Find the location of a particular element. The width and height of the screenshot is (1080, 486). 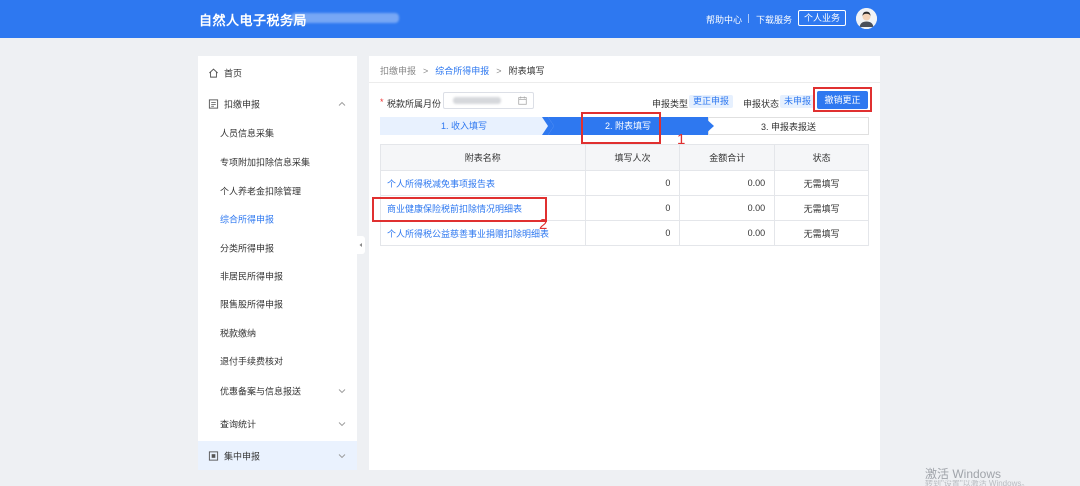

top-header: 自然人电子税务局 帮助中心 下载服务 个人业务 is located at coordinates (540, 19).